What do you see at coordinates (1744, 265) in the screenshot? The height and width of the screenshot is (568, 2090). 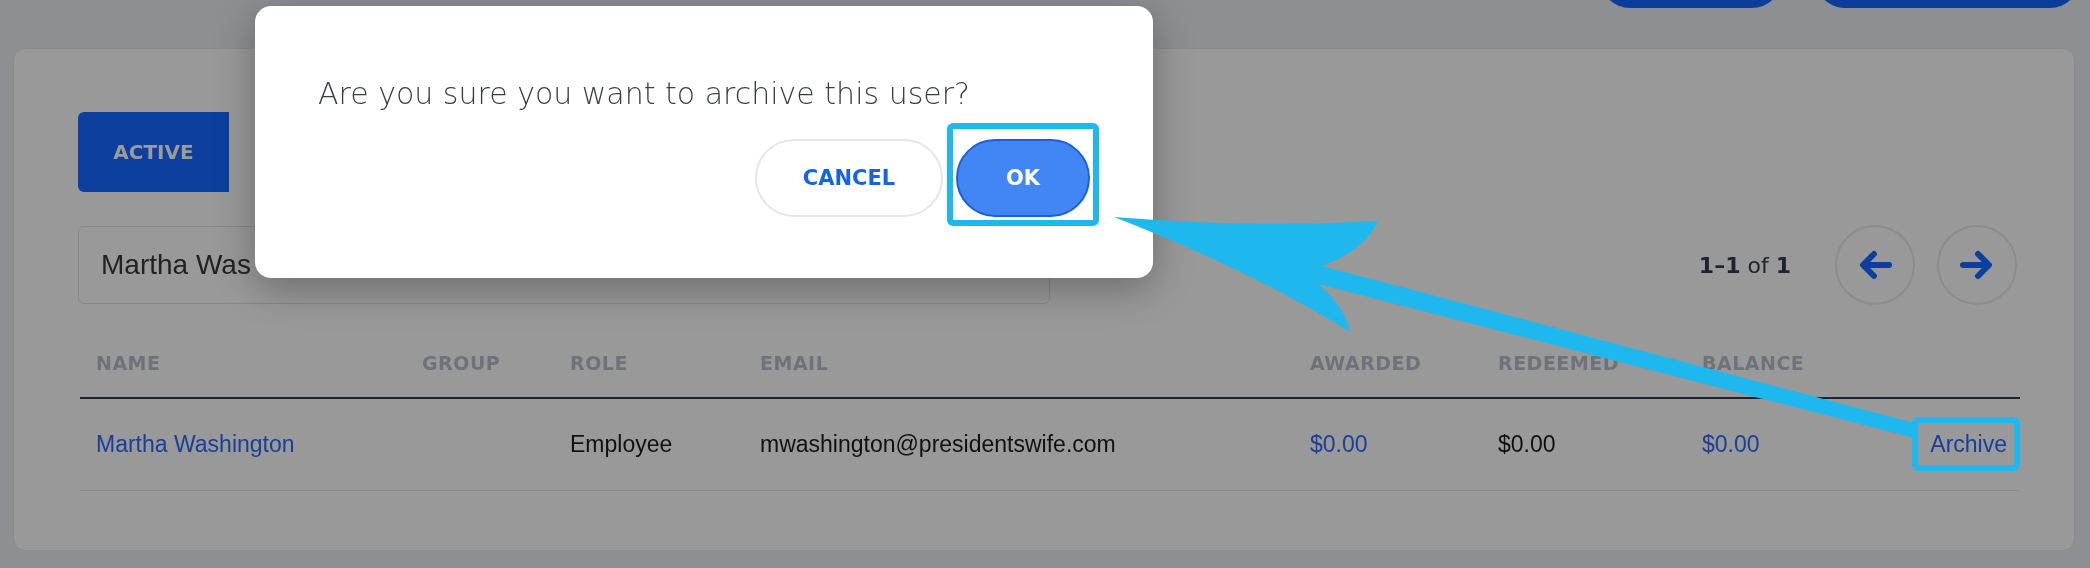 I see `page-range: 1–1 of 1` at bounding box center [1744, 265].